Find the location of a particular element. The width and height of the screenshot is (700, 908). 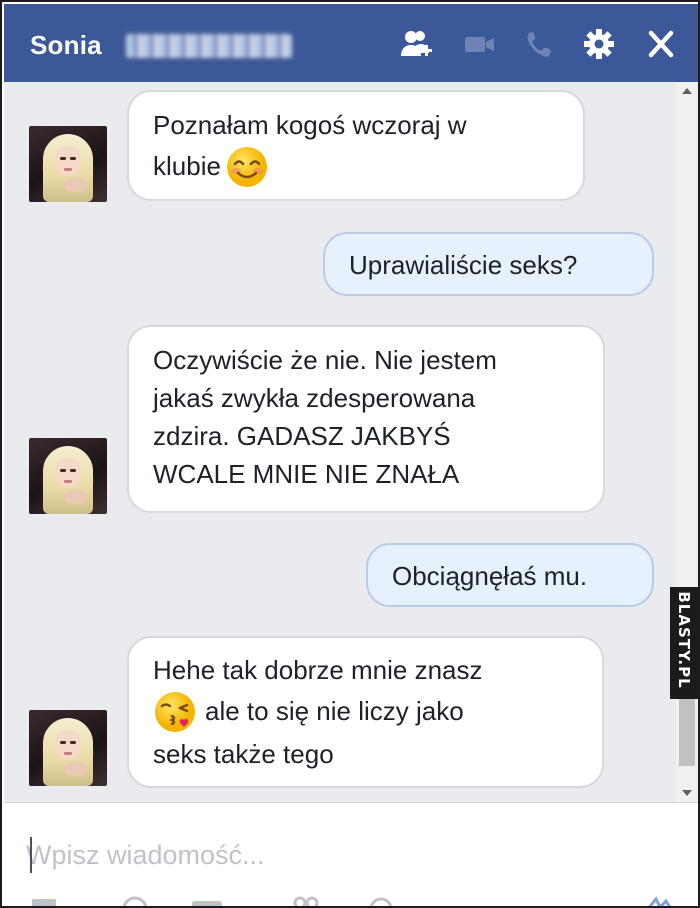

like-icon is located at coordinates (661, 900).